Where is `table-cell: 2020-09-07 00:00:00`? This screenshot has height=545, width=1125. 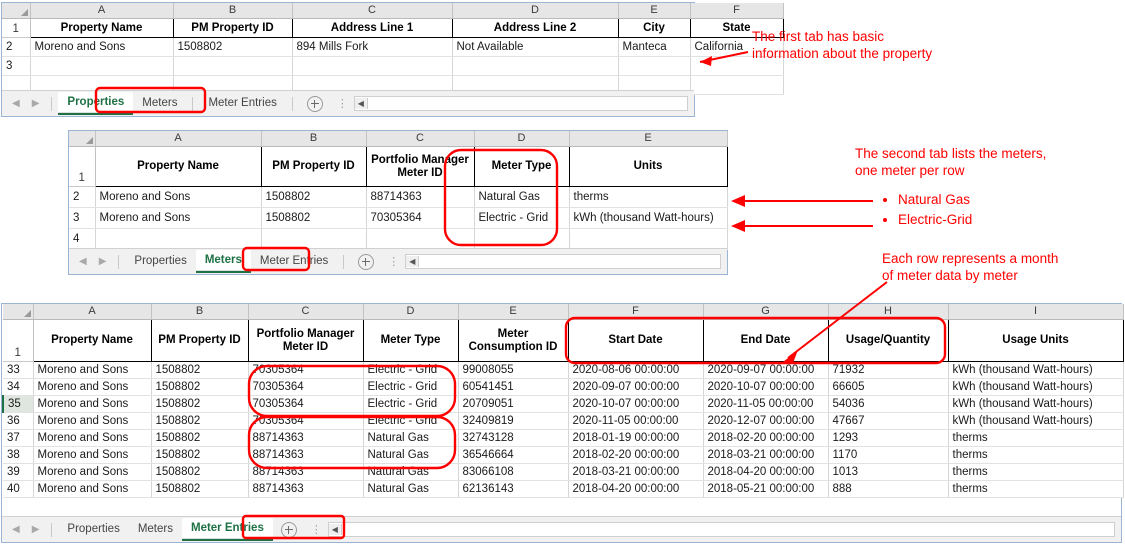
table-cell: 2020-09-07 00:00:00 is located at coordinates (766, 370).